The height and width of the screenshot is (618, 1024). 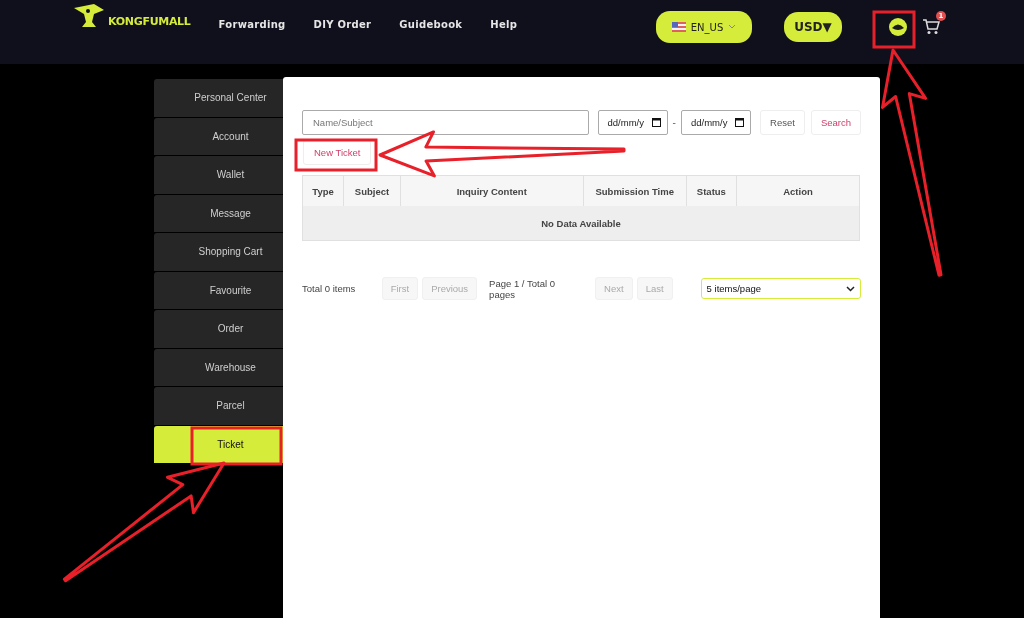 What do you see at coordinates (218, 175) in the screenshot?
I see `sidebar-item: Wallet` at bounding box center [218, 175].